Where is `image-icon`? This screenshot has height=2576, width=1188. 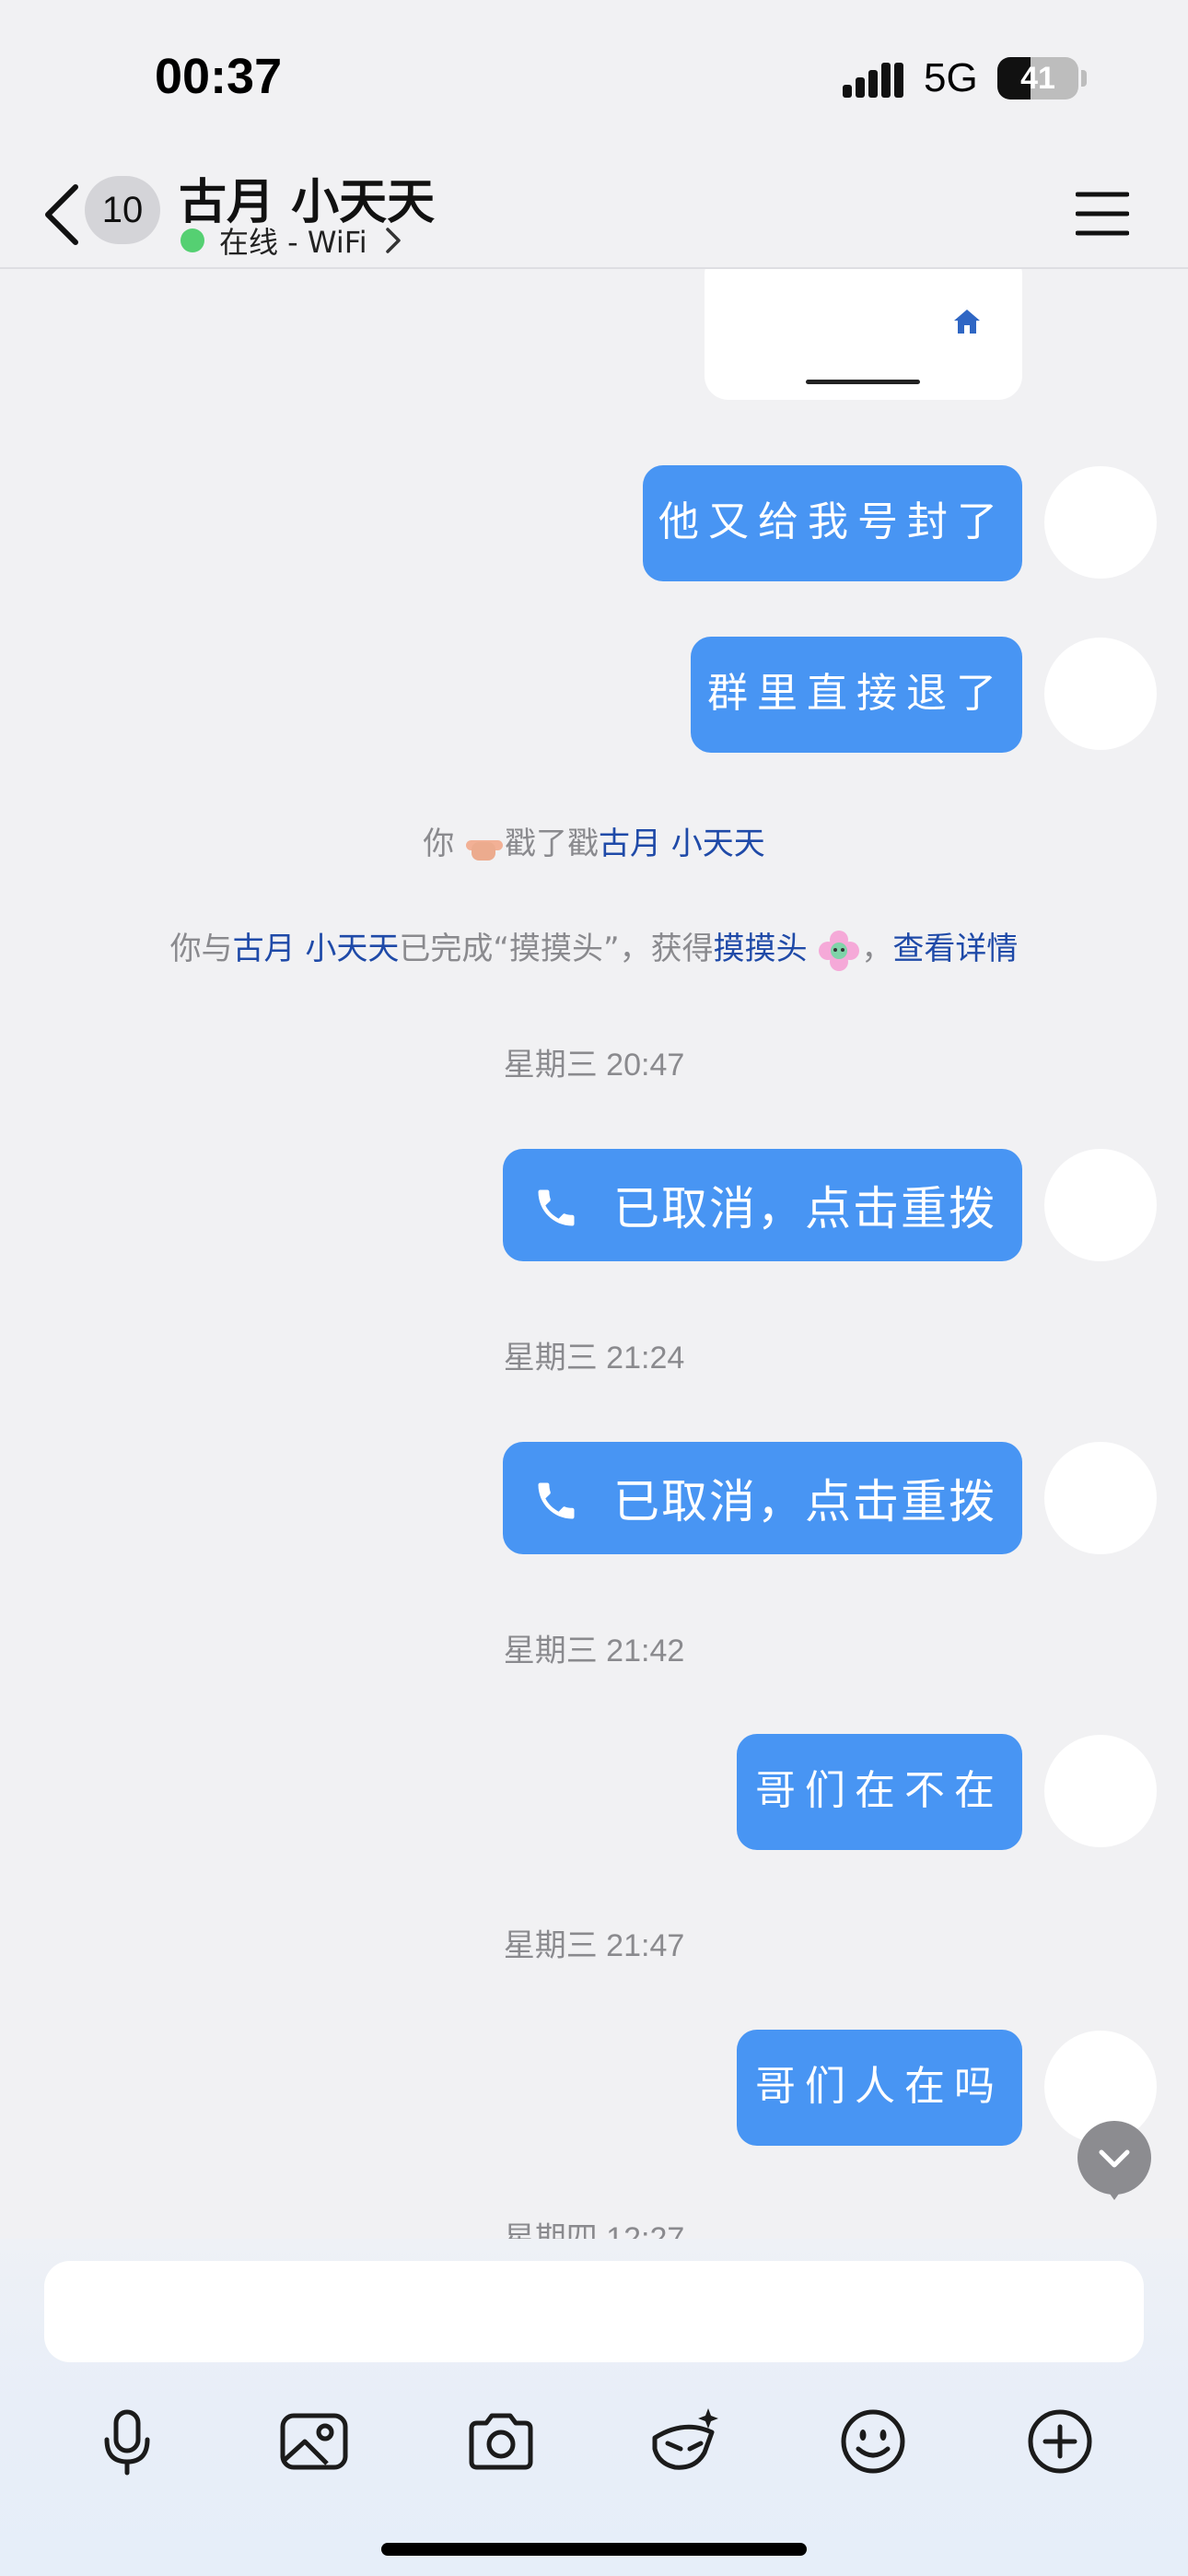
image-icon is located at coordinates (314, 2441).